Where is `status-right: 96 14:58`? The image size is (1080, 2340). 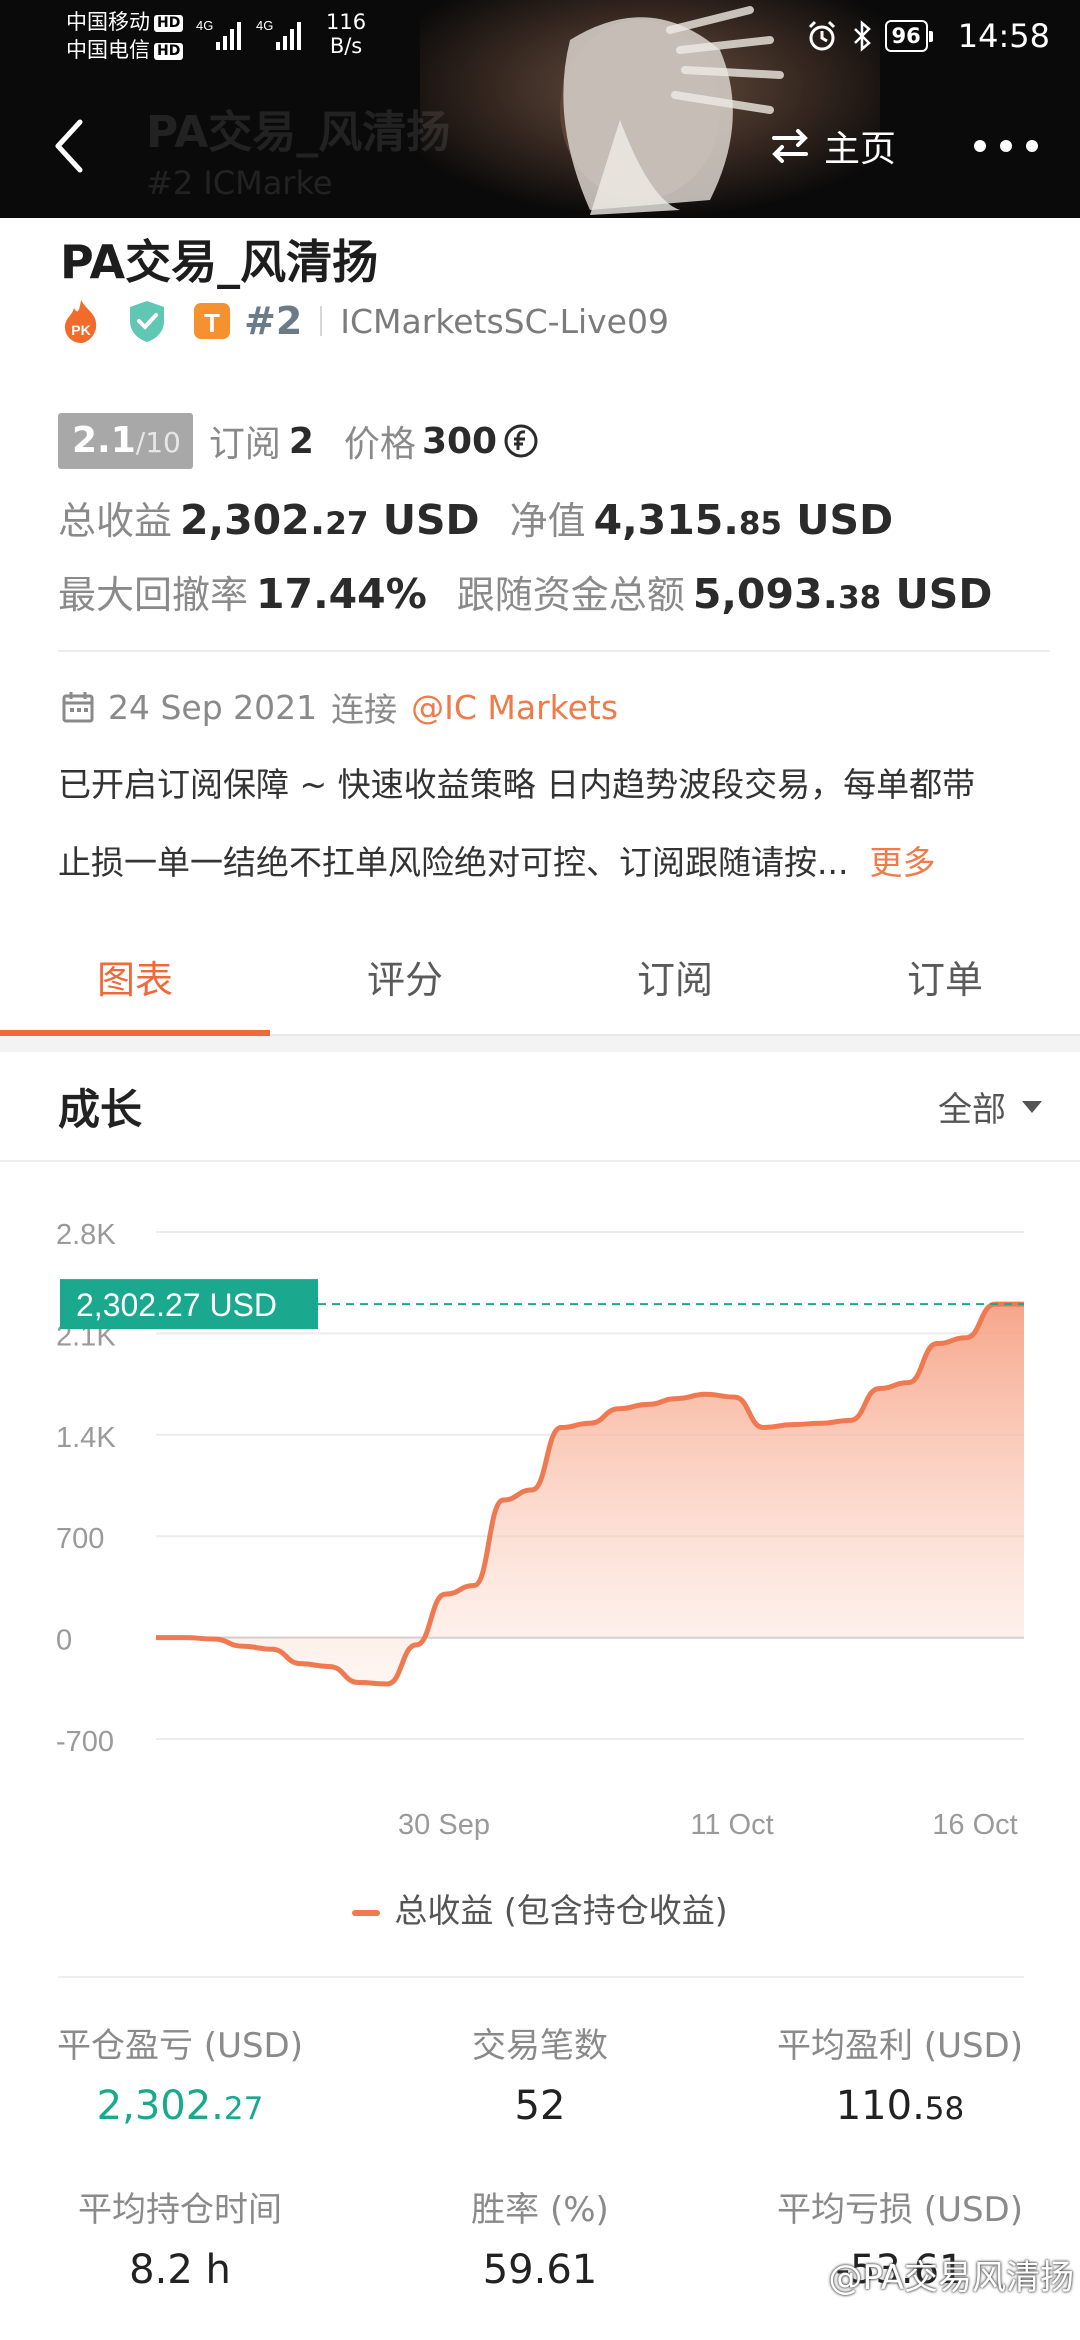
status-right: 96 14:58 is located at coordinates (927, 36).